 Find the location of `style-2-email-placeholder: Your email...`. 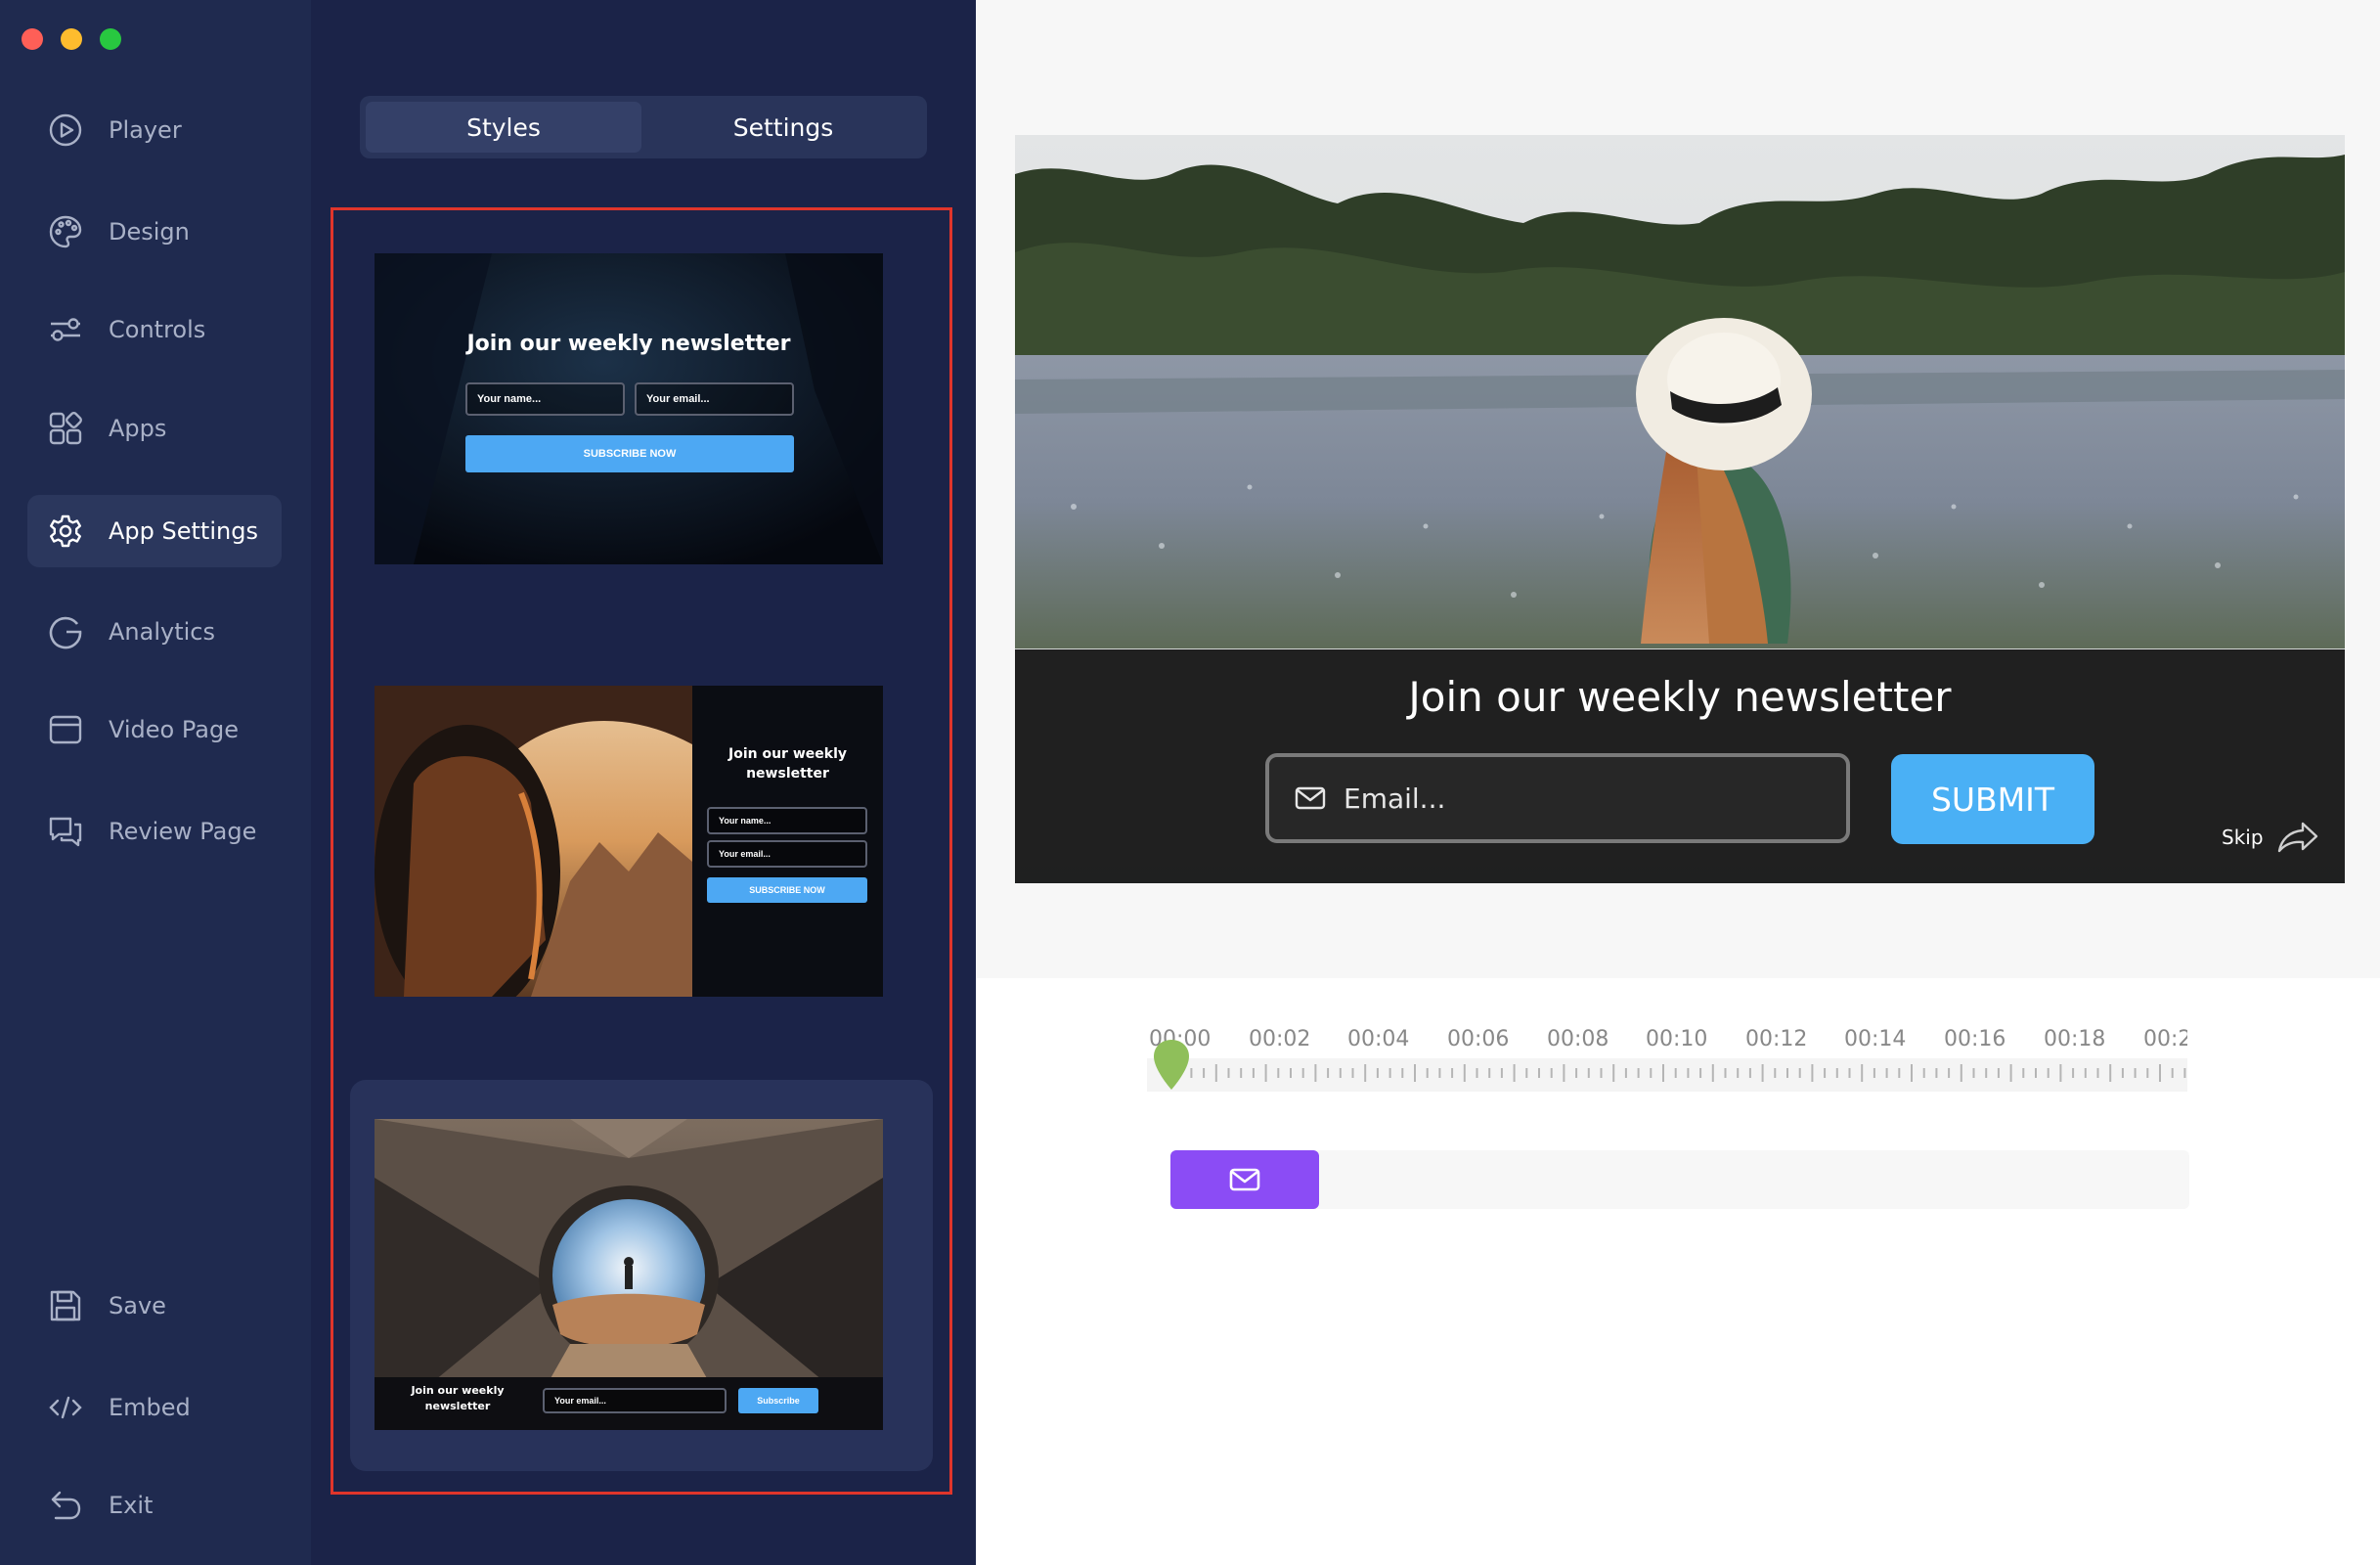

style-2-email-placeholder: Your email... is located at coordinates (745, 854).